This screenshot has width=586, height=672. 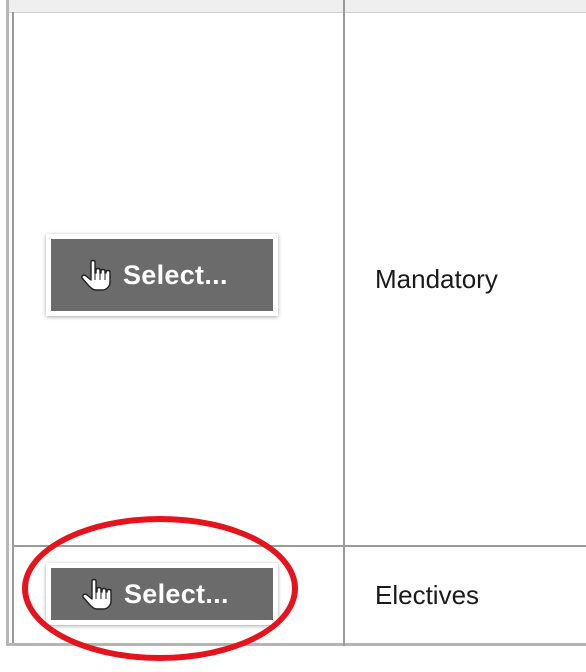 I want to click on type-cell-mandatory: Mandatory, so click(x=436, y=279).